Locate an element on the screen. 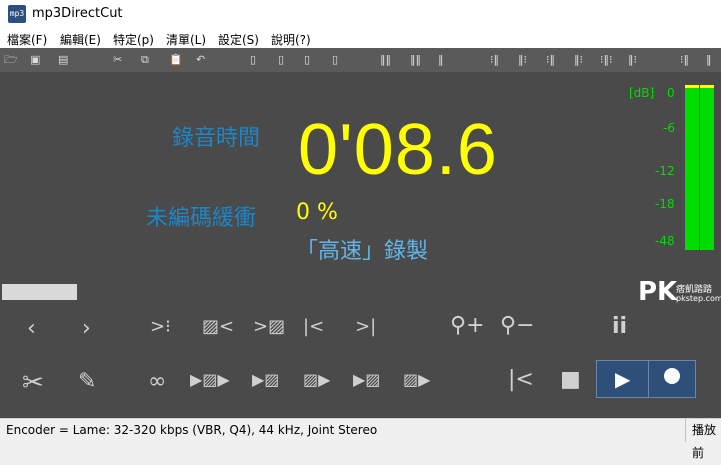 This screenshot has height=465, width=721. mark-2-icon: ‖‖ is located at coordinates (415, 60).